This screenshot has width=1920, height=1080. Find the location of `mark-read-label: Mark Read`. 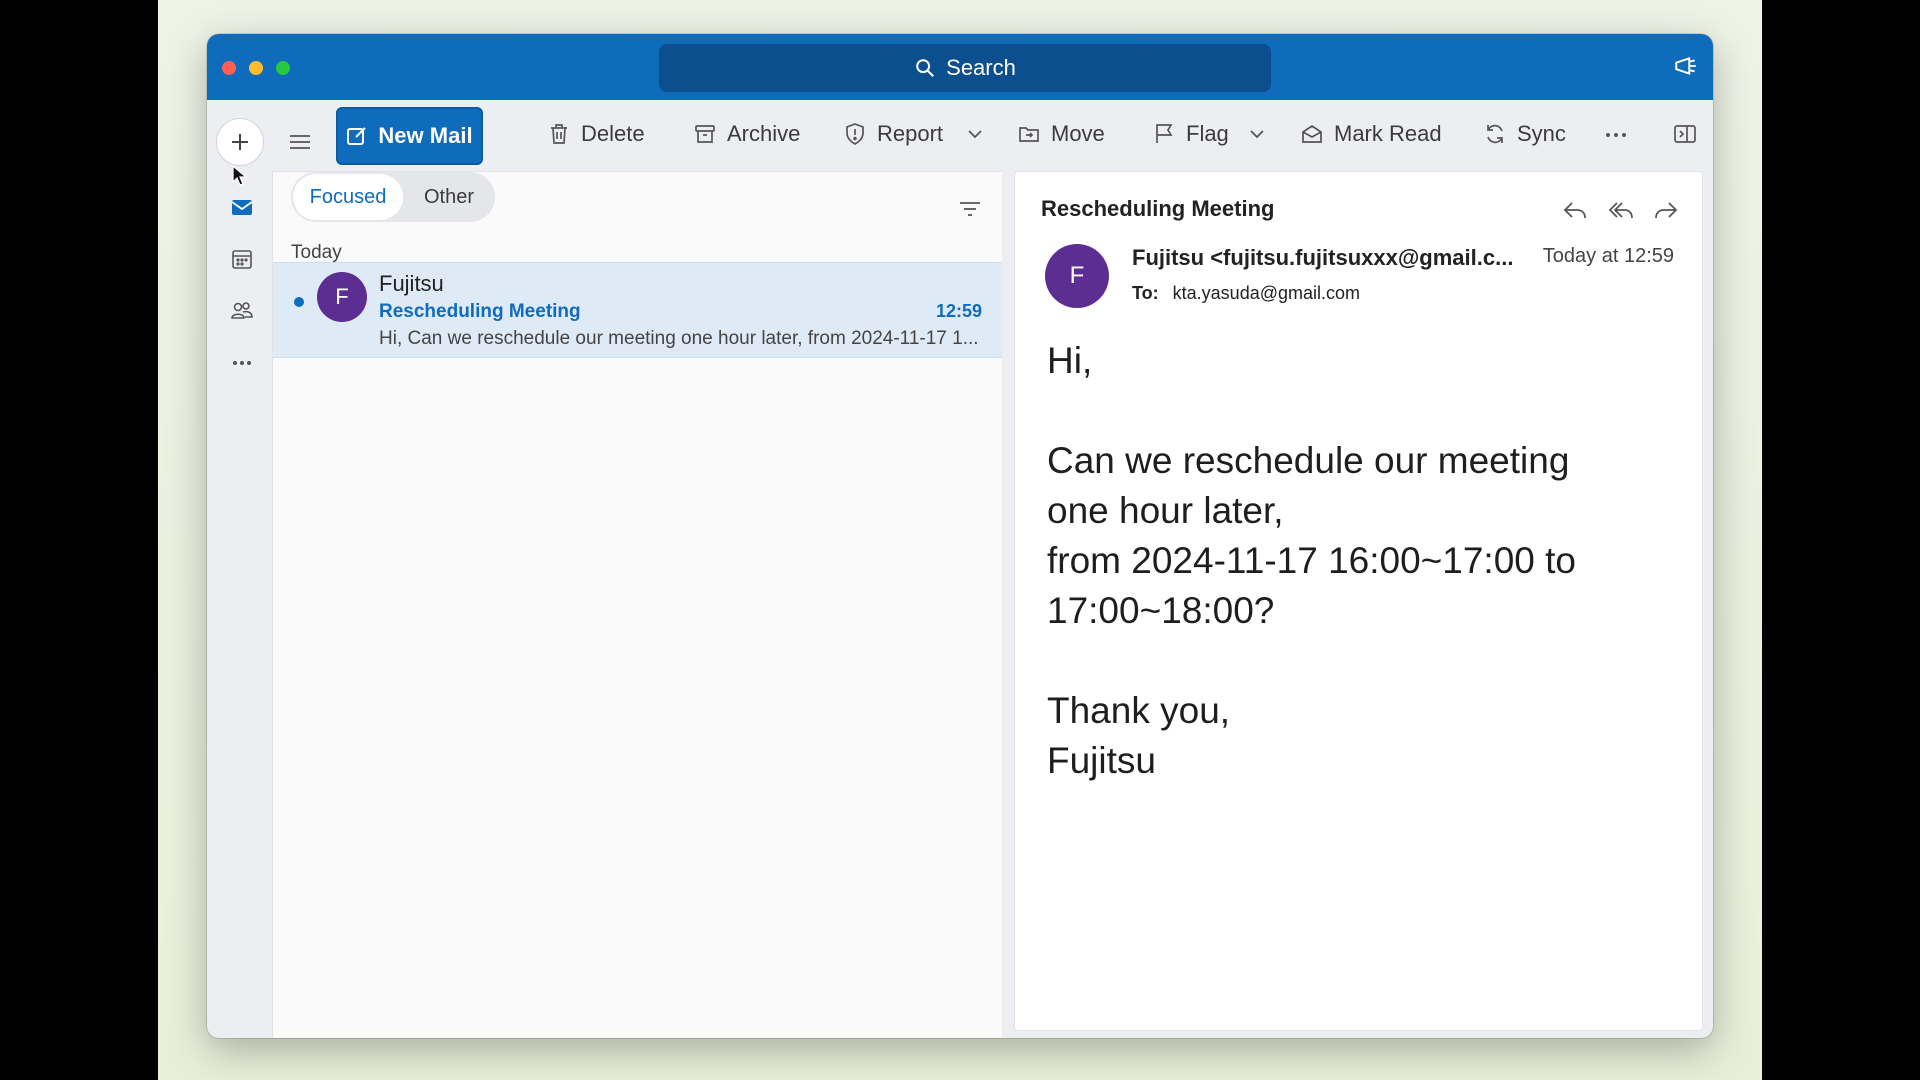

mark-read-label: Mark Read is located at coordinates (1388, 133).